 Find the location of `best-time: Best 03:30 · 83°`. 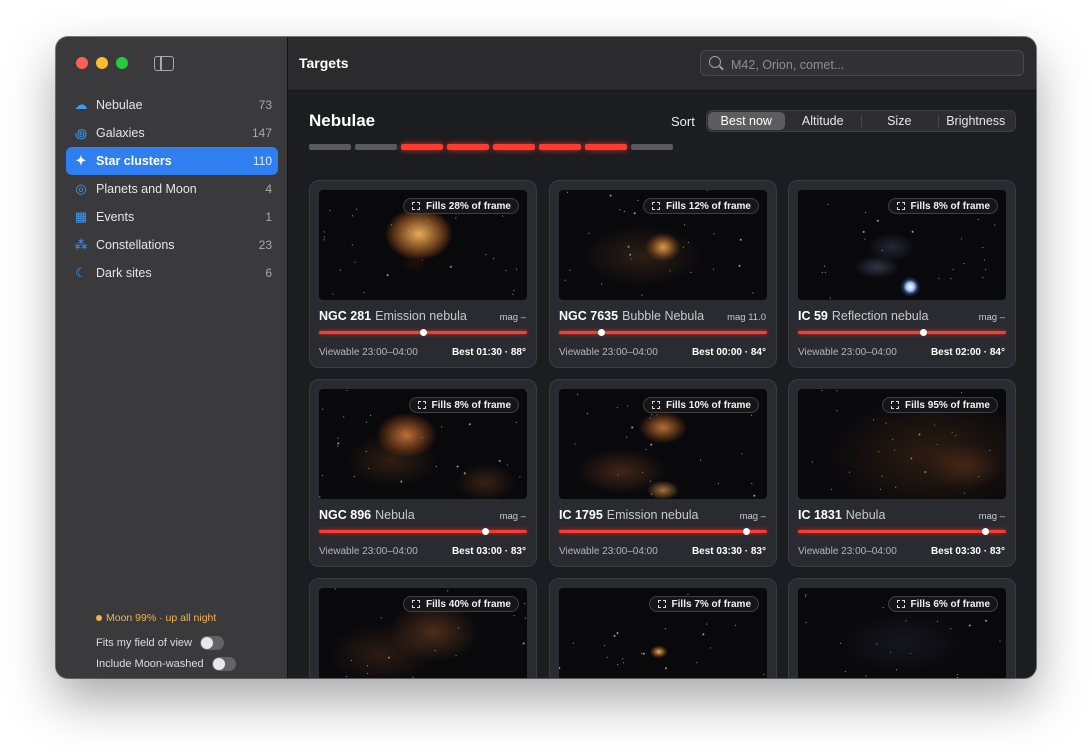

best-time: Best 03:30 · 83° is located at coordinates (967, 551).